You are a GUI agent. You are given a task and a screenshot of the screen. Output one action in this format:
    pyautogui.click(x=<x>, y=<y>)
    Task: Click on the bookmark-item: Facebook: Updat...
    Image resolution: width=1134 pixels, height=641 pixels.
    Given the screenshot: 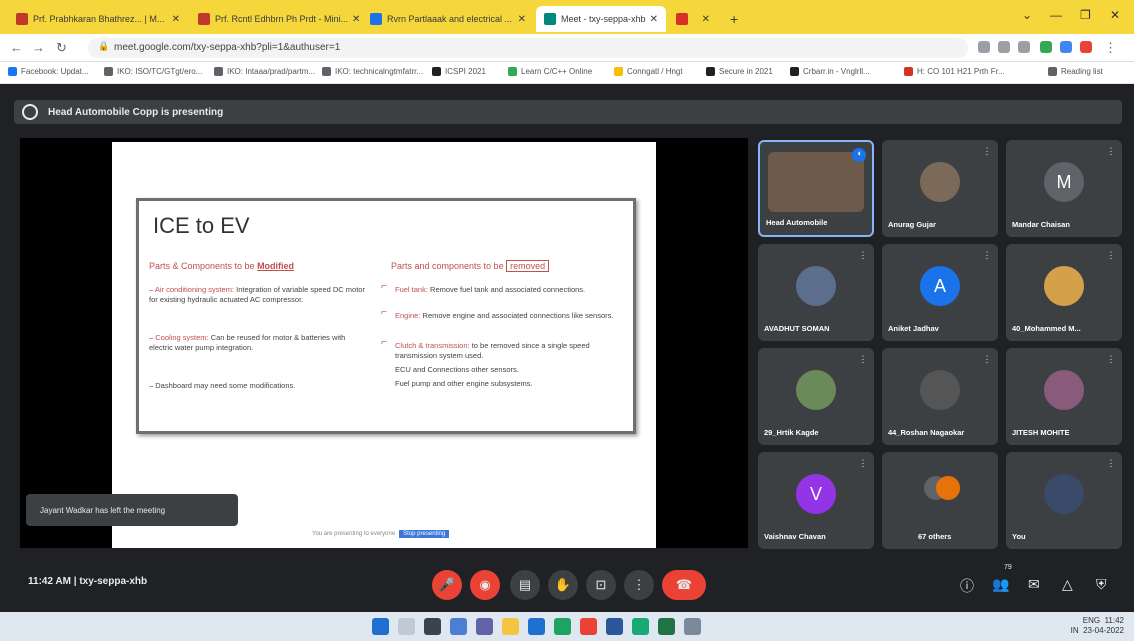 What is the action you would take?
    pyautogui.click(x=48, y=71)
    